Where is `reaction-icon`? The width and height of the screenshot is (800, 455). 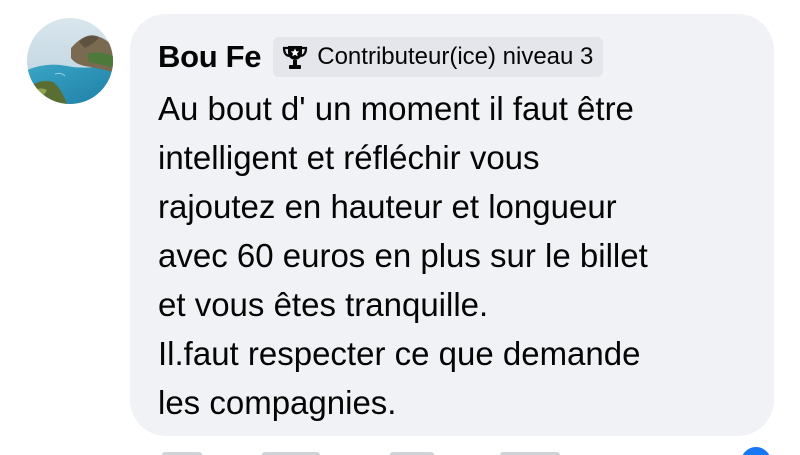
reaction-icon is located at coordinates (756, 451).